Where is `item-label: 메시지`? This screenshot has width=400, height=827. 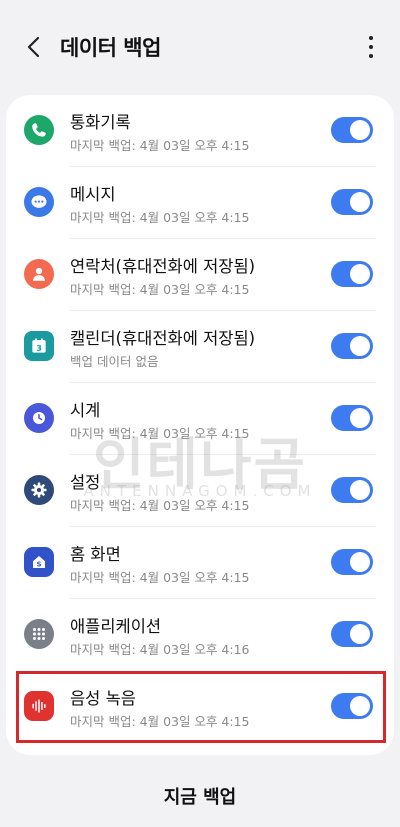 item-label: 메시지 is located at coordinates (93, 194).